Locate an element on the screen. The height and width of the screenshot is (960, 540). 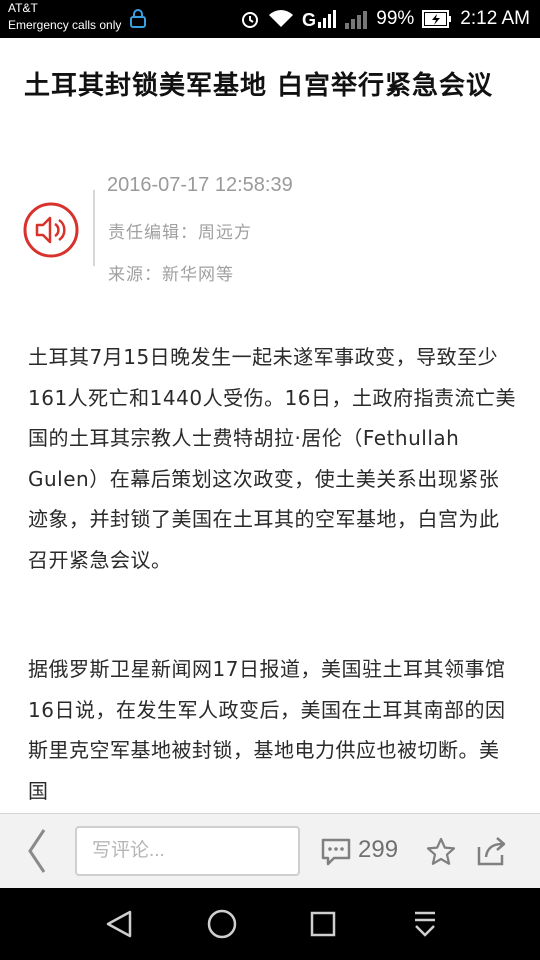
status-bar: AT&T Emergency calls only G 99% 2:12 AM is located at coordinates (270, 19).